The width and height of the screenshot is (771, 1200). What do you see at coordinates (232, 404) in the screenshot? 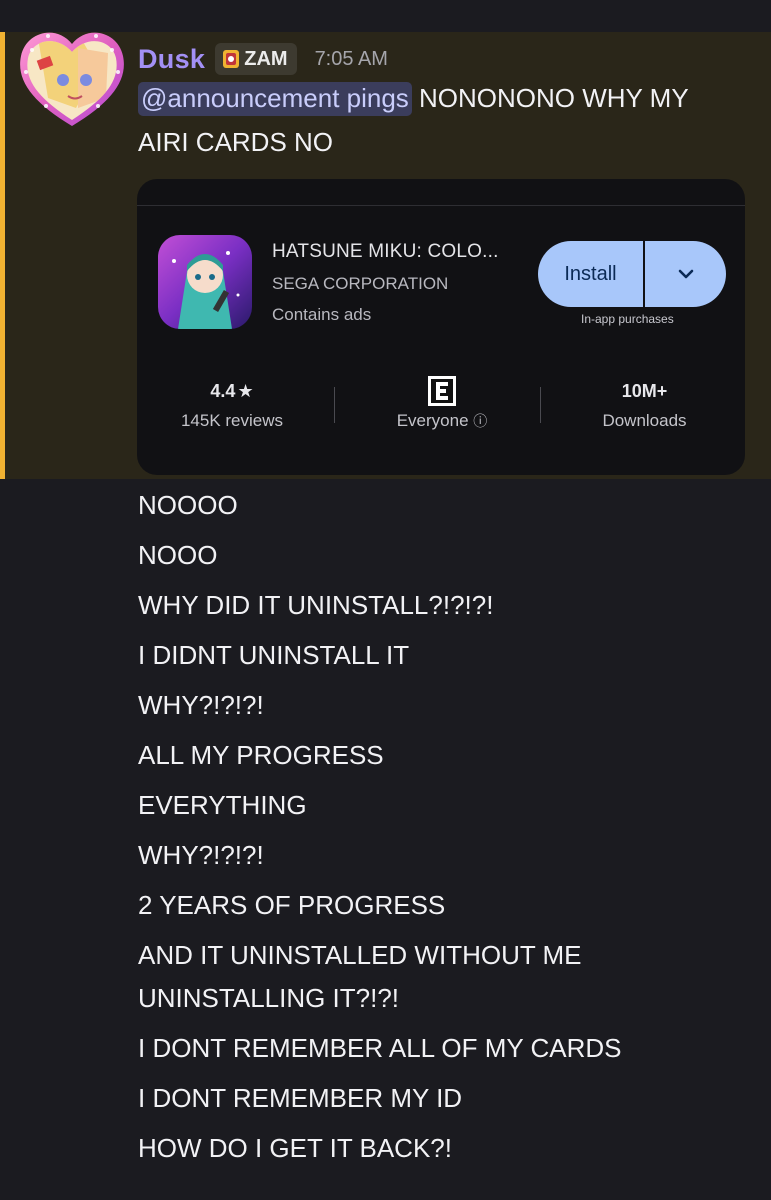
I see `rating-stat: 4.4 ★ 145K reviews` at bounding box center [232, 404].